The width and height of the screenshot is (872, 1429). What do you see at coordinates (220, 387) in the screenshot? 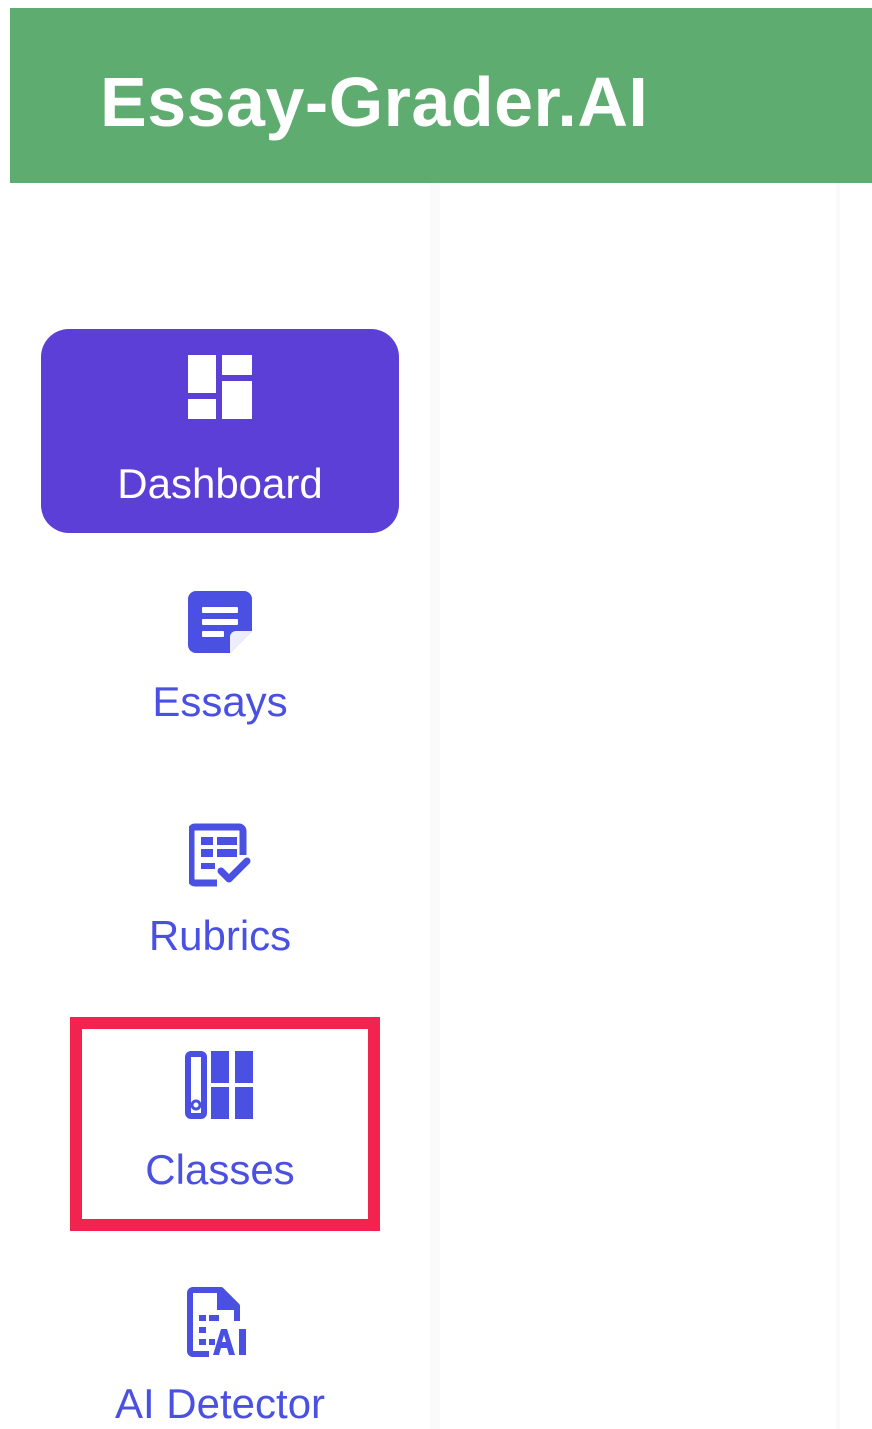
I see `dashboard-icon` at bounding box center [220, 387].